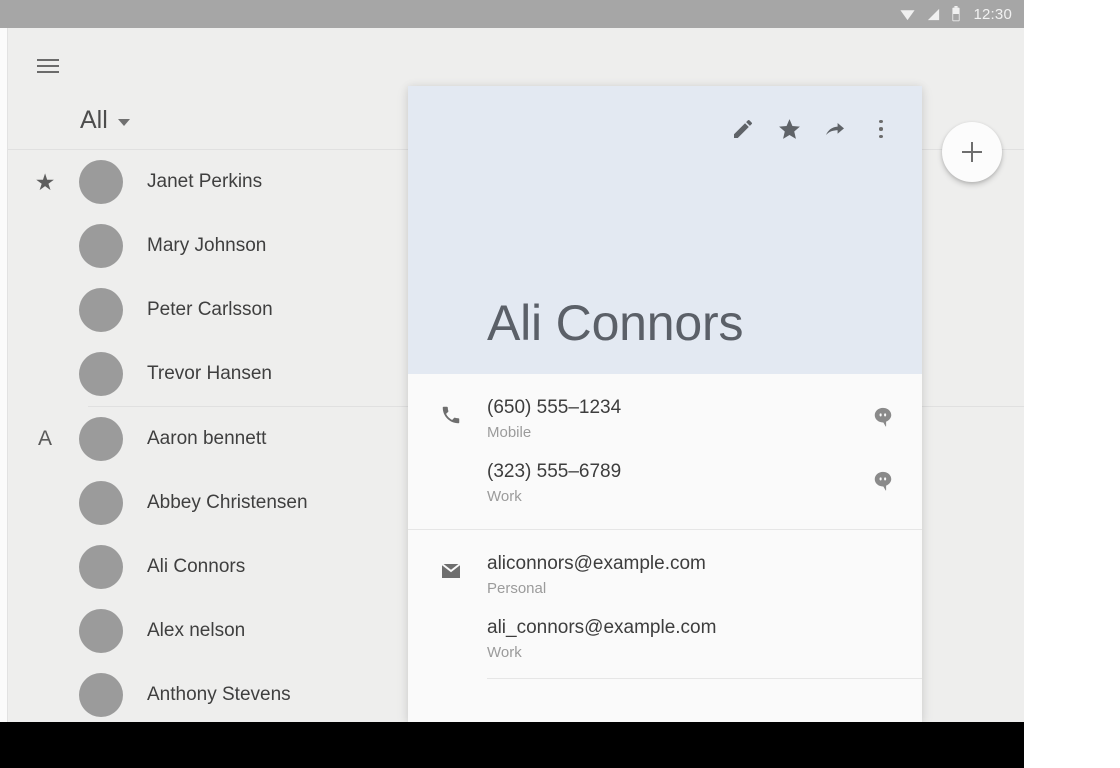  Describe the element at coordinates (219, 694) in the screenshot. I see `contact-name: Anthony Stevens` at that location.